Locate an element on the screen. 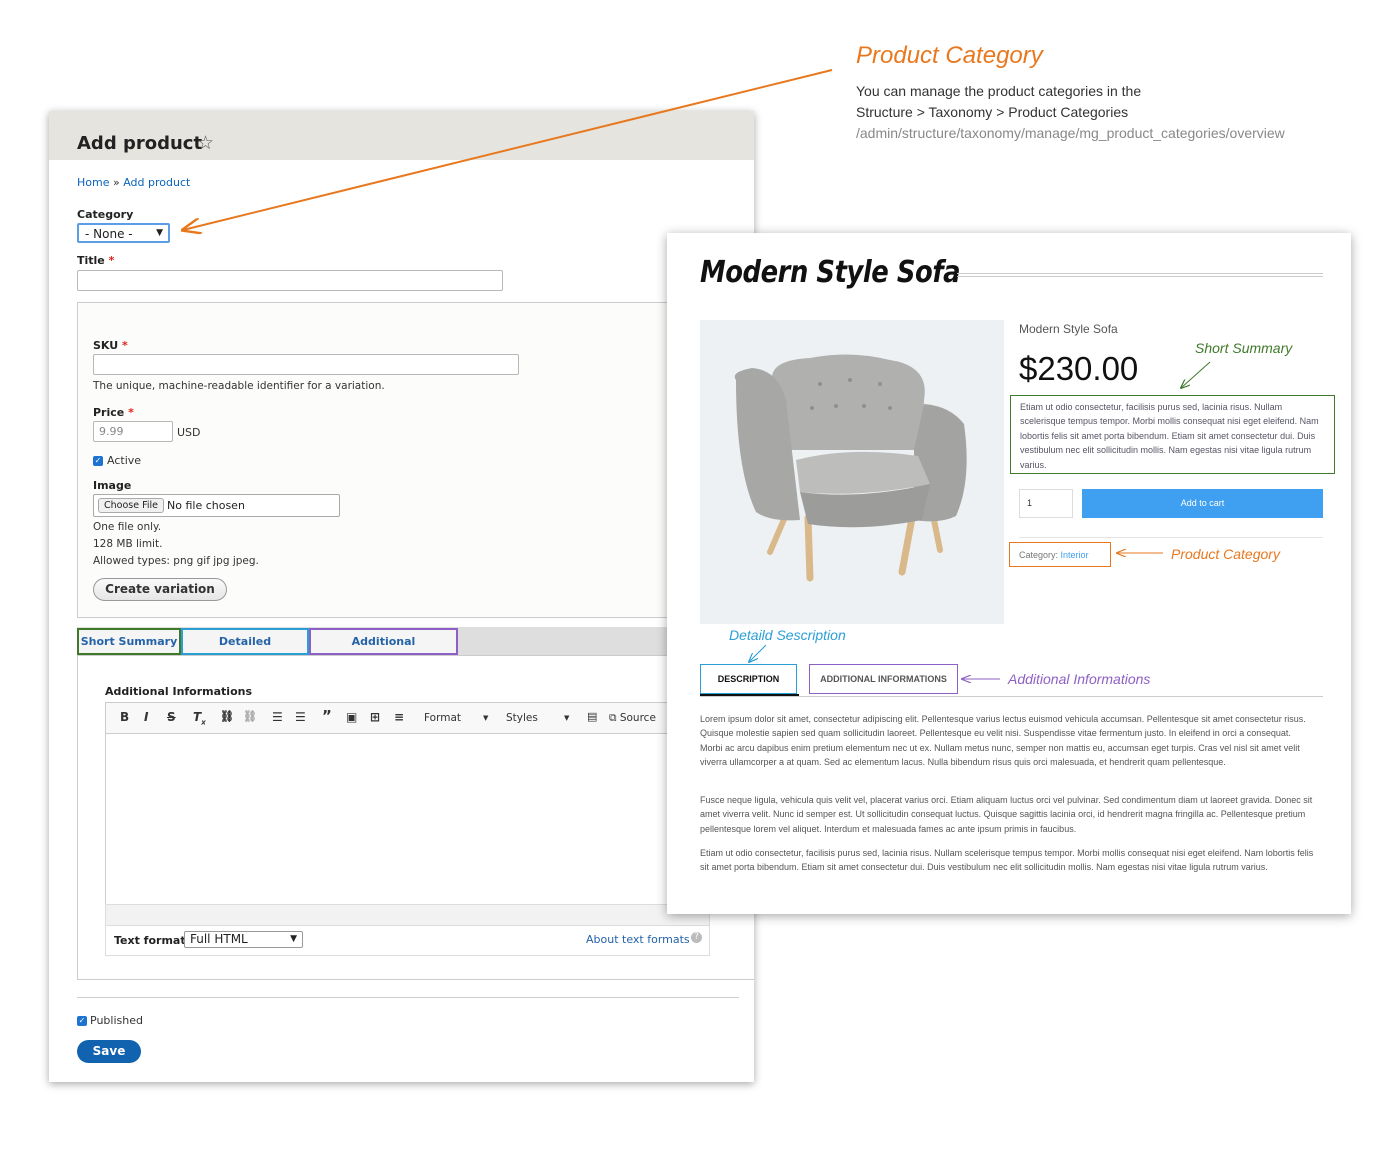  tab-divider is located at coordinates (1011, 696).